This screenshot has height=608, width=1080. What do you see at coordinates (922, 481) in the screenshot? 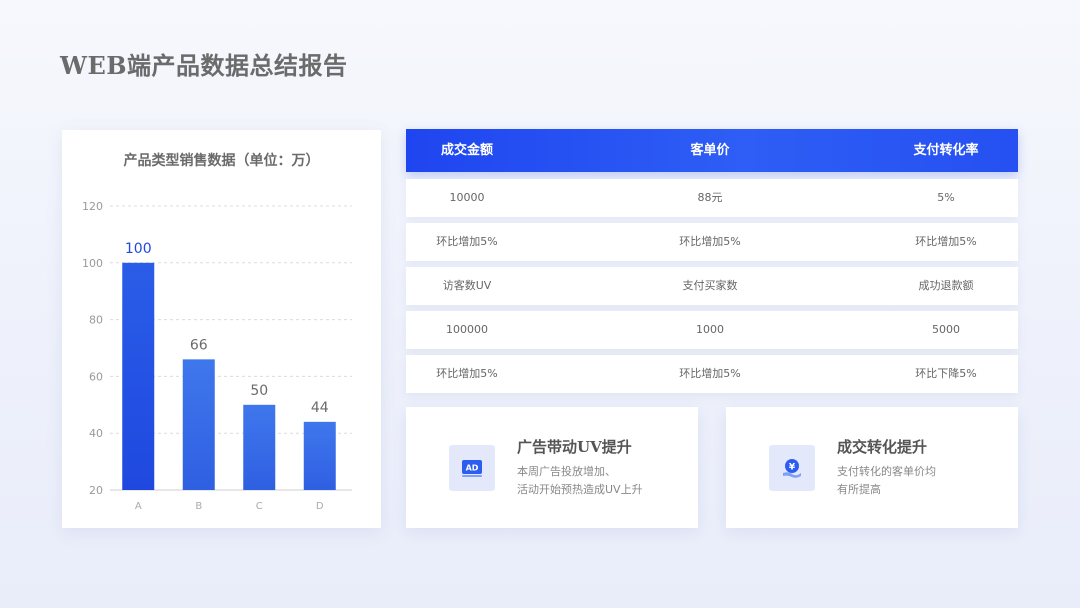
I see `card-description: 支付转化的客单价均 有所提高` at bounding box center [922, 481].